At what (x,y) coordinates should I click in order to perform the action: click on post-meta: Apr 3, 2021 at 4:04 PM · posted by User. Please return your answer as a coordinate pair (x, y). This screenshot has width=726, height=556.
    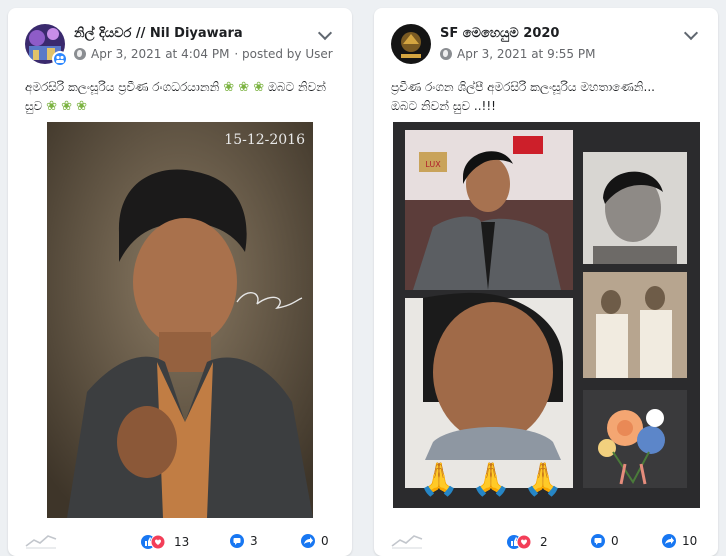
    Looking at the image, I should click on (203, 54).